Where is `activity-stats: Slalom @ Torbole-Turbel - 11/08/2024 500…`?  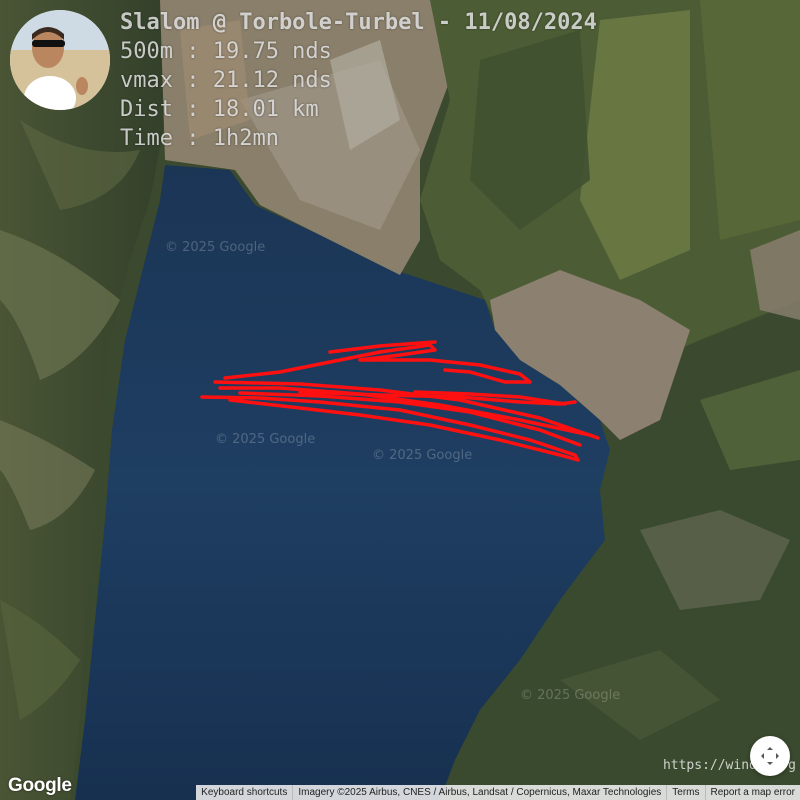 activity-stats: Slalom @ Torbole-Turbel - 11/08/2024 500… is located at coordinates (358, 80).